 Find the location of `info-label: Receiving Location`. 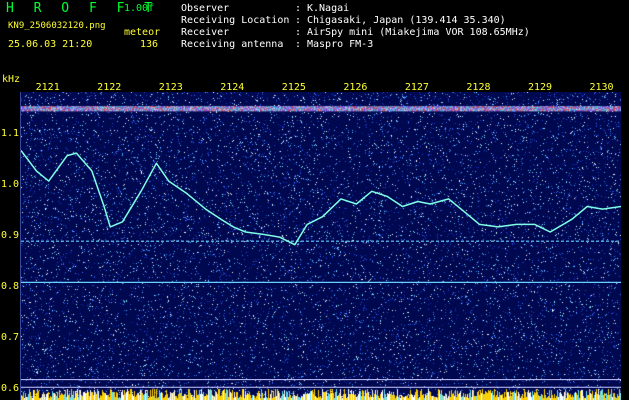

info-label: Receiving Location is located at coordinates (235, 20).